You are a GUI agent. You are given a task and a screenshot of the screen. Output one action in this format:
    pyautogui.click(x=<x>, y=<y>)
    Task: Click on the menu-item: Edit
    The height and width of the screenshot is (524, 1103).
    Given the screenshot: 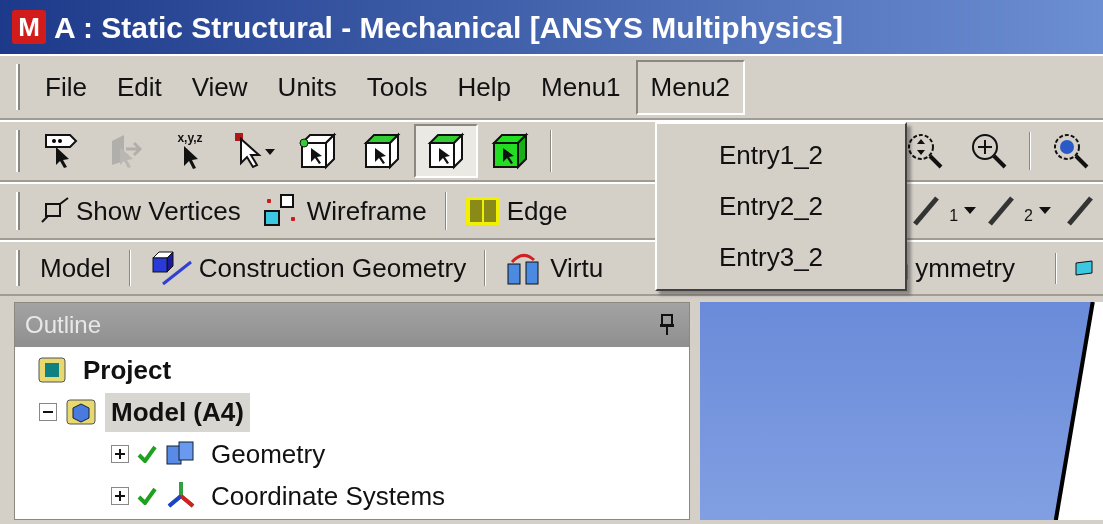 What is the action you would take?
    pyautogui.click(x=139, y=87)
    